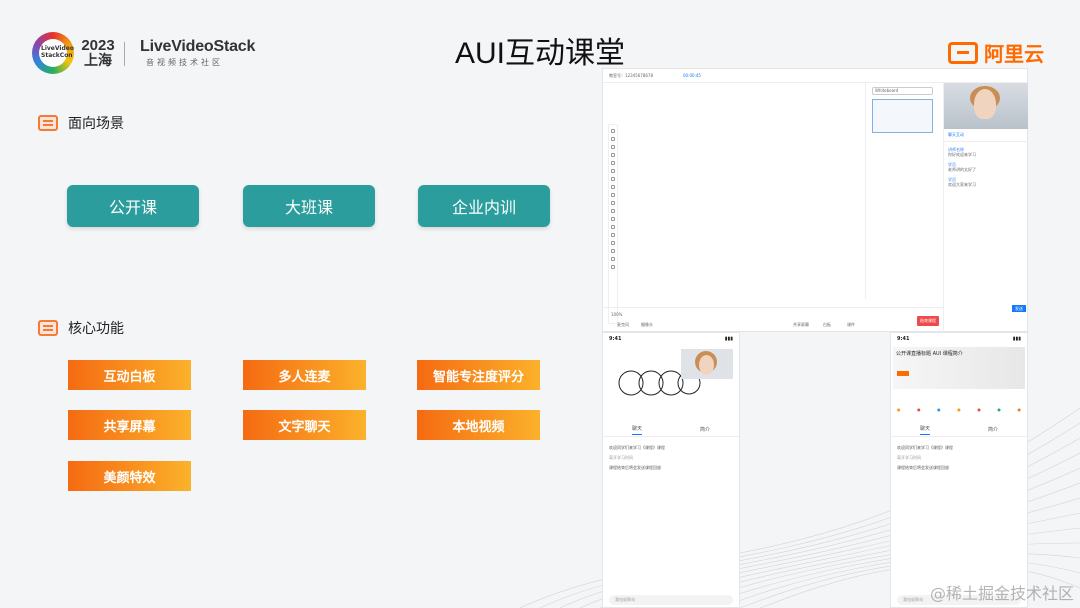 The width and height of the screenshot is (1080, 608). Describe the element at coordinates (1014, 54) in the screenshot. I see `brand-name: 阿里云` at that location.